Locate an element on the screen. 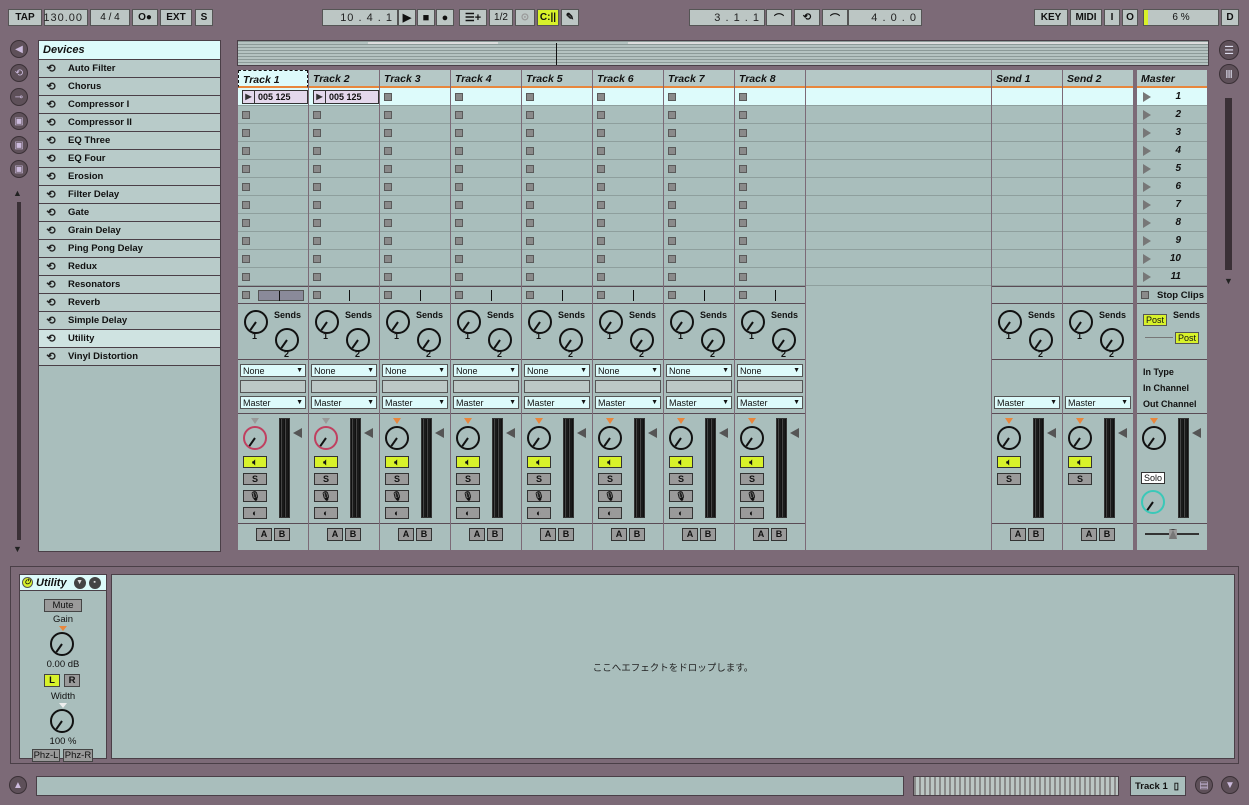 The image size is (1249, 805). input-channel-dropdown is located at coordinates (628, 386).